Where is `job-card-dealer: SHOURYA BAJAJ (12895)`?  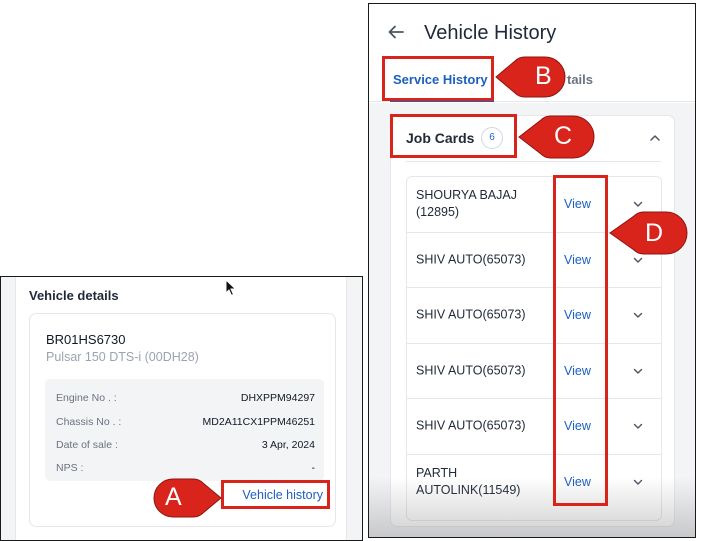 job-card-dealer: SHOURYA BAJAJ (12895) is located at coordinates (466, 204).